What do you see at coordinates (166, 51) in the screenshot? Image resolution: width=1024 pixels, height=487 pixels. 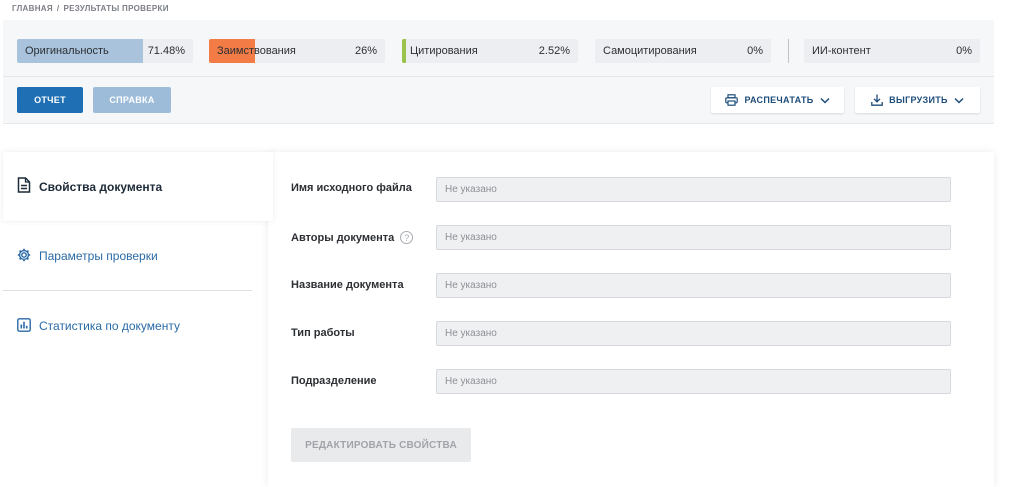 I see `metric-originality-value: 71.48%` at bounding box center [166, 51].